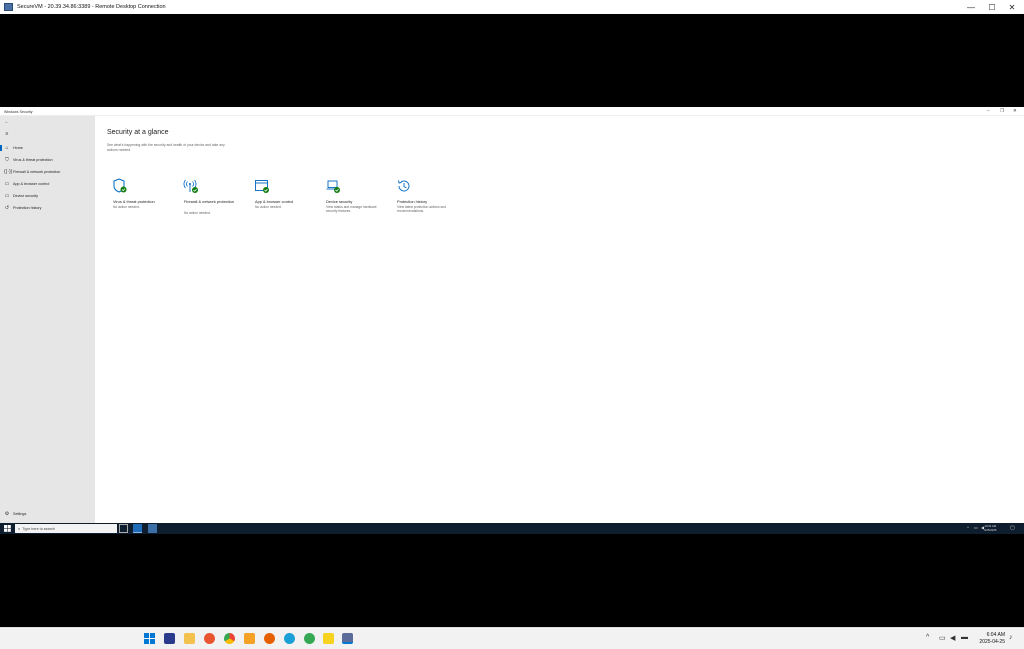  I want to click on back-button: ←, so click(47, 122).